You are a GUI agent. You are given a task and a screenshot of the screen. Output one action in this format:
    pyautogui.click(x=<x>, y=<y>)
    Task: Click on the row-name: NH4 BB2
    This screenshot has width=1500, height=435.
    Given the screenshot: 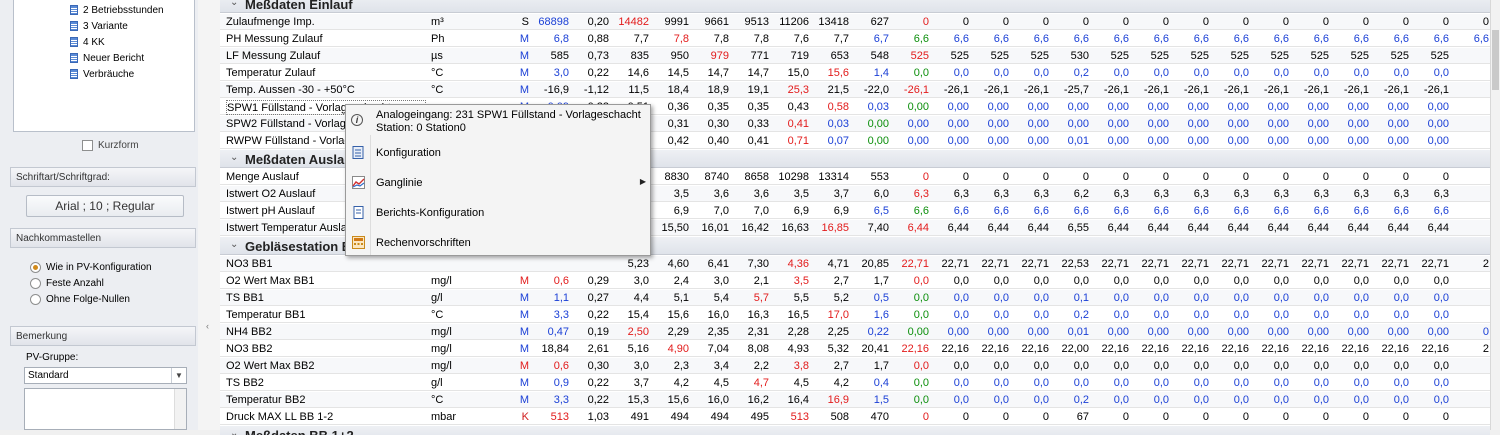 What is the action you would take?
    pyautogui.click(x=326, y=332)
    